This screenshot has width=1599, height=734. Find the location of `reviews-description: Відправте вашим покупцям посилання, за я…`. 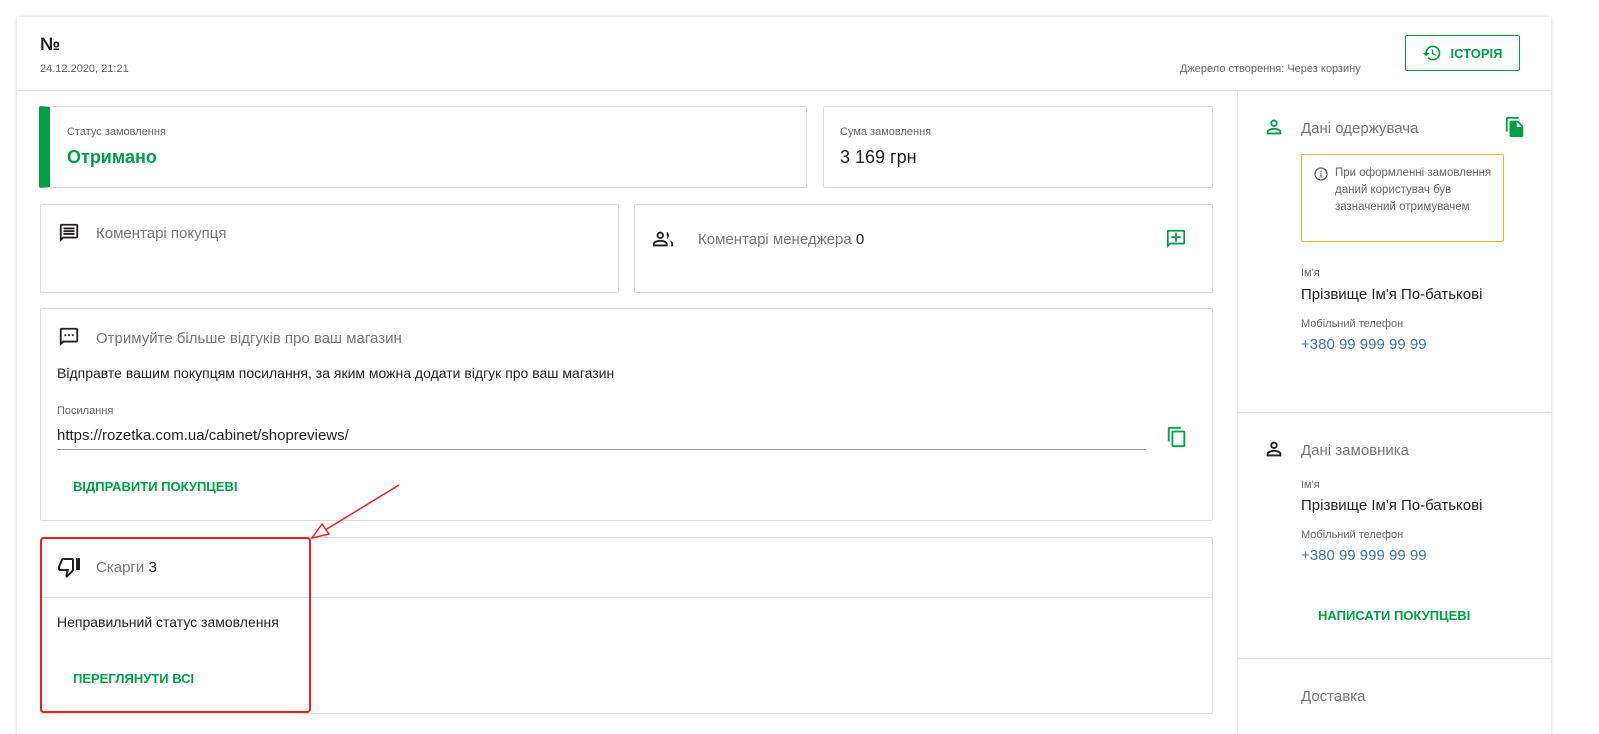

reviews-description: Відправте вашим покупцям посилання, за я… is located at coordinates (336, 373).